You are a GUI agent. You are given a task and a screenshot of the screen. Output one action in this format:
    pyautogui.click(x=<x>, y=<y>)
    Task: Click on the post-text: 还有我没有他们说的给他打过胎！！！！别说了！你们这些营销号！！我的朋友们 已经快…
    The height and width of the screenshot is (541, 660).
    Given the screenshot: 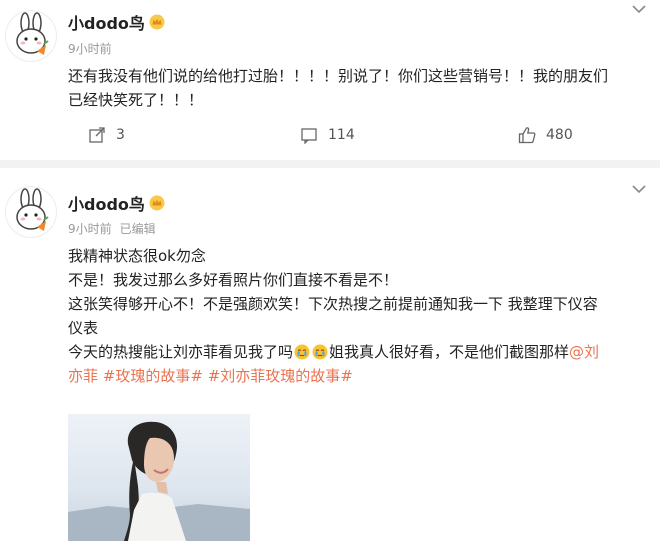 What is the action you would take?
    pyautogui.click(x=358, y=88)
    